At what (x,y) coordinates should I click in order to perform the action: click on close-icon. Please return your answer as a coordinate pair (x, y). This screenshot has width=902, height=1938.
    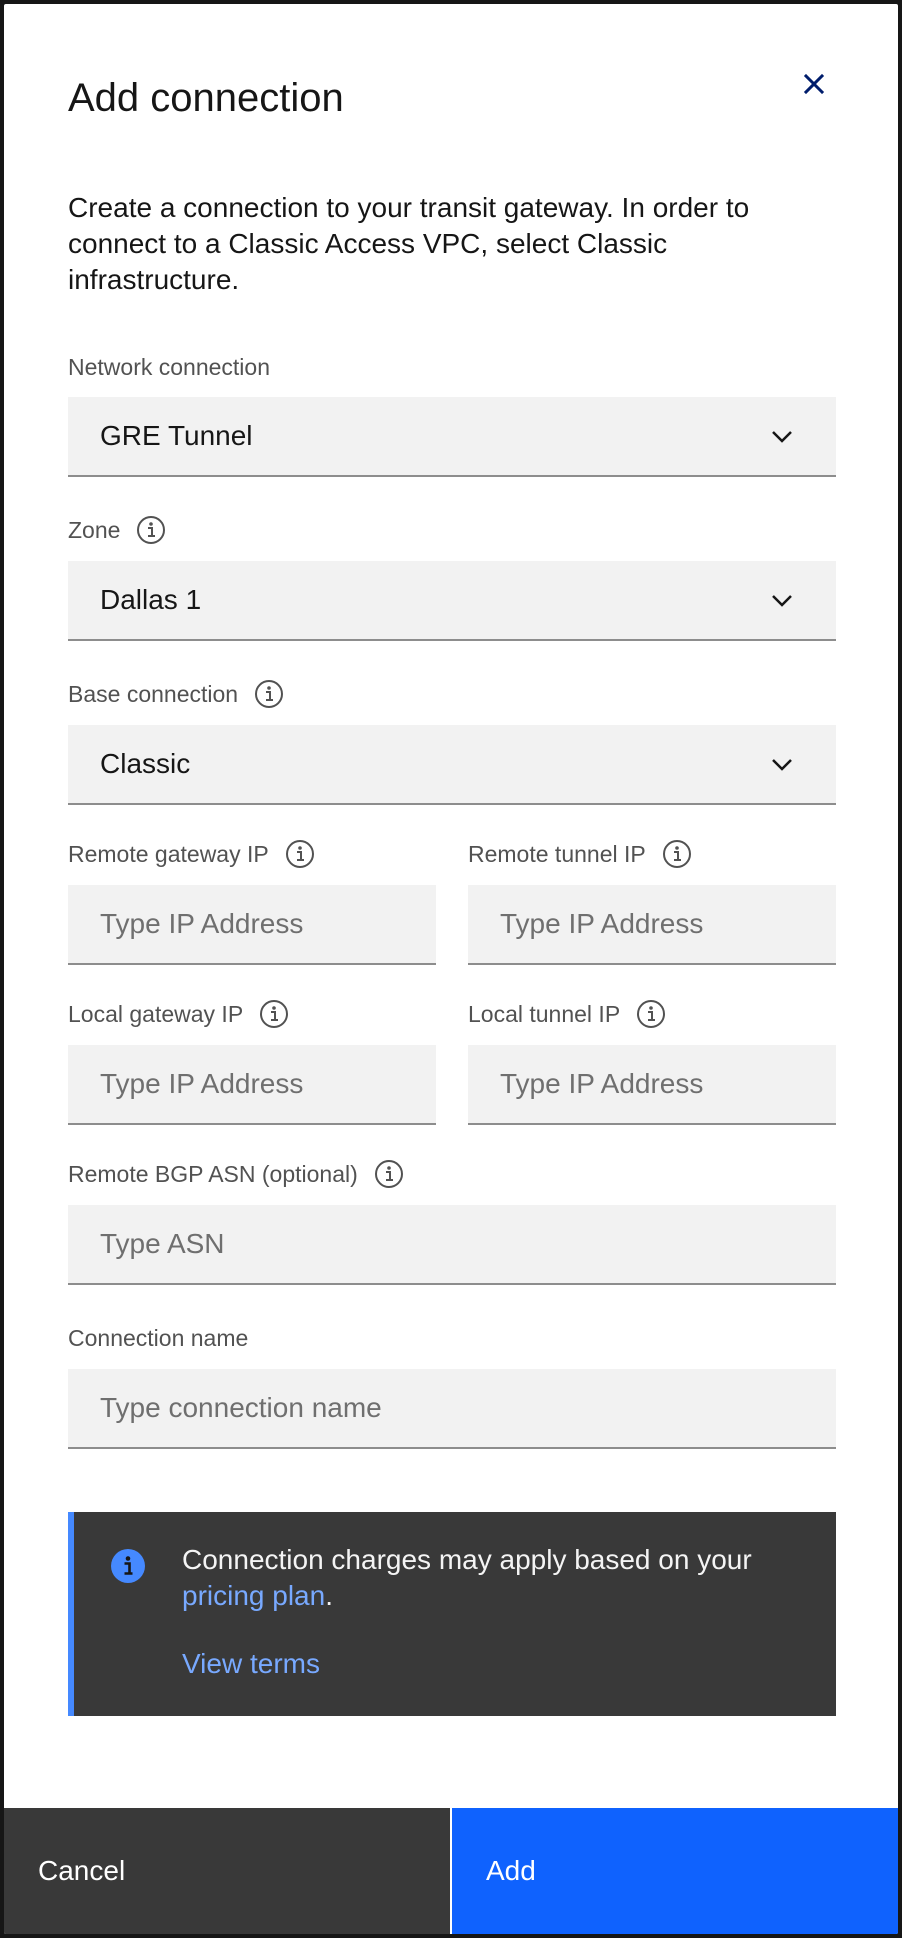
    Looking at the image, I should click on (814, 84).